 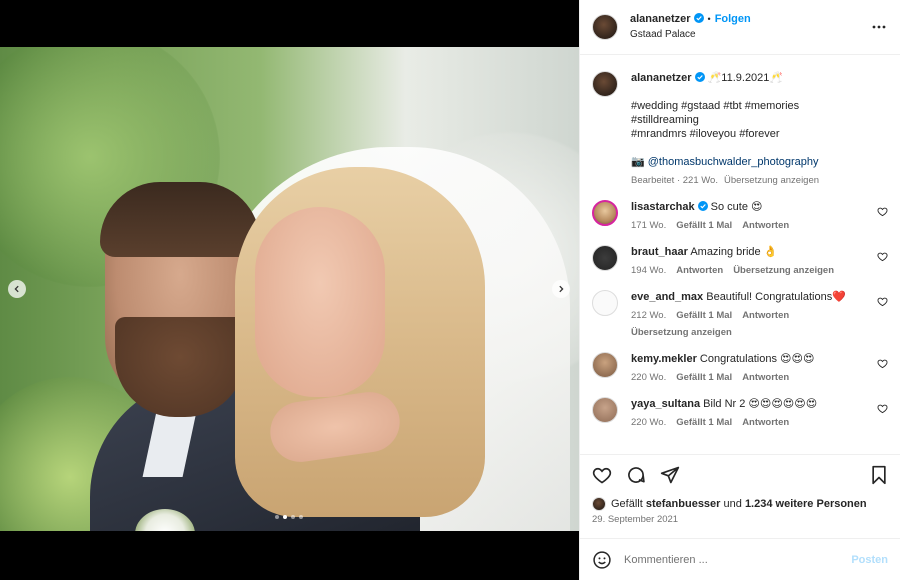 I want to click on carousel-indicator, so click(x=289, y=517).